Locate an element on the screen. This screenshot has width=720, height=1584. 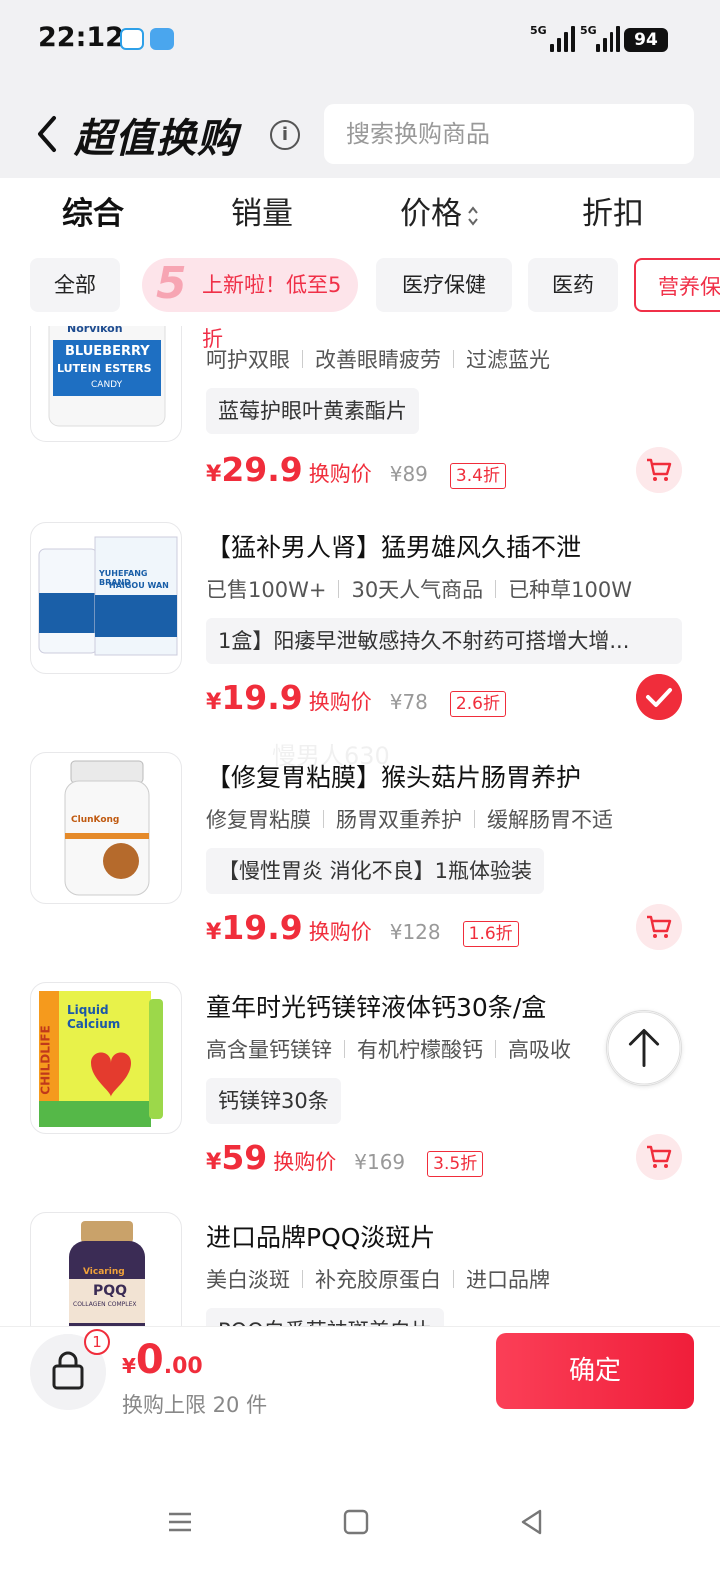
product-tag: 修复胃粘膜 is located at coordinates (258, 820).